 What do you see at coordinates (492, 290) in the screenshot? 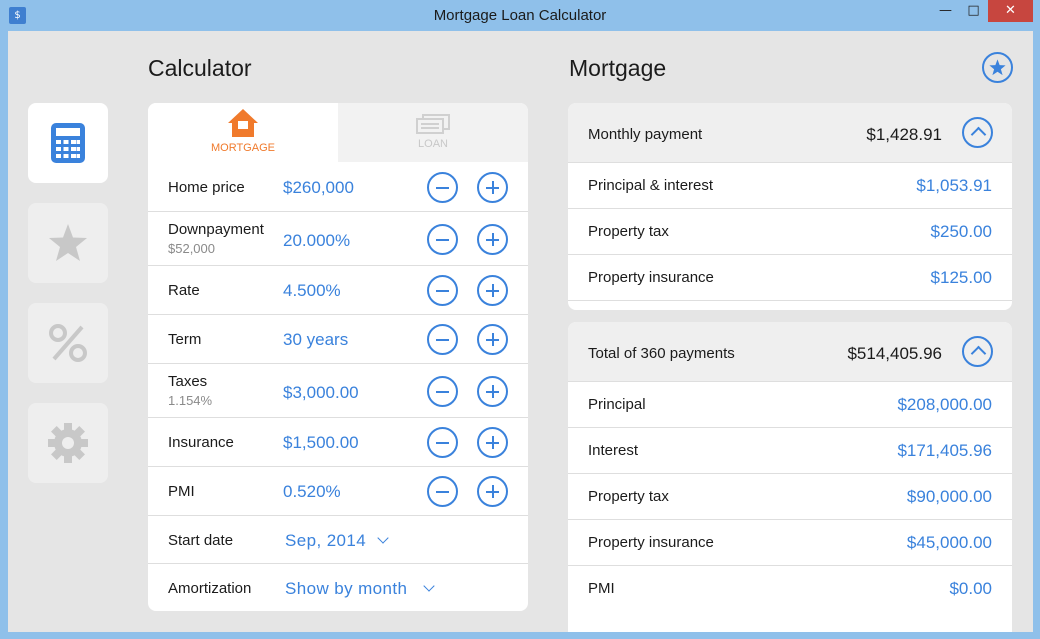
I see `rate-increase-button` at bounding box center [492, 290].